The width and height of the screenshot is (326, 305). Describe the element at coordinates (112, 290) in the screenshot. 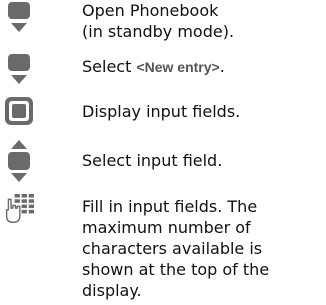

I see `step-line: display.` at that location.